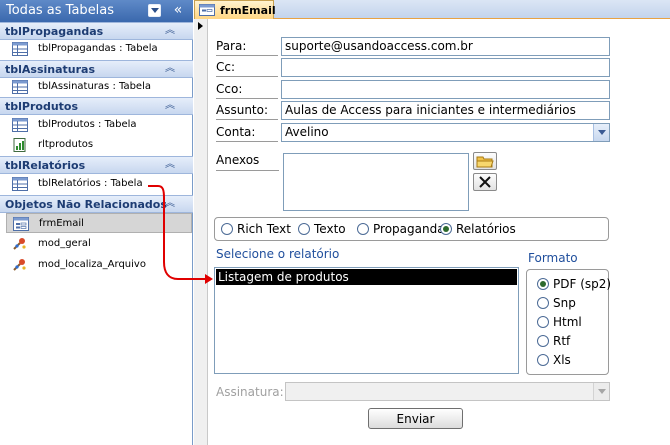 The width and height of the screenshot is (670, 445). I want to click on nav-group-label: tblRelatórios, so click(45, 165).